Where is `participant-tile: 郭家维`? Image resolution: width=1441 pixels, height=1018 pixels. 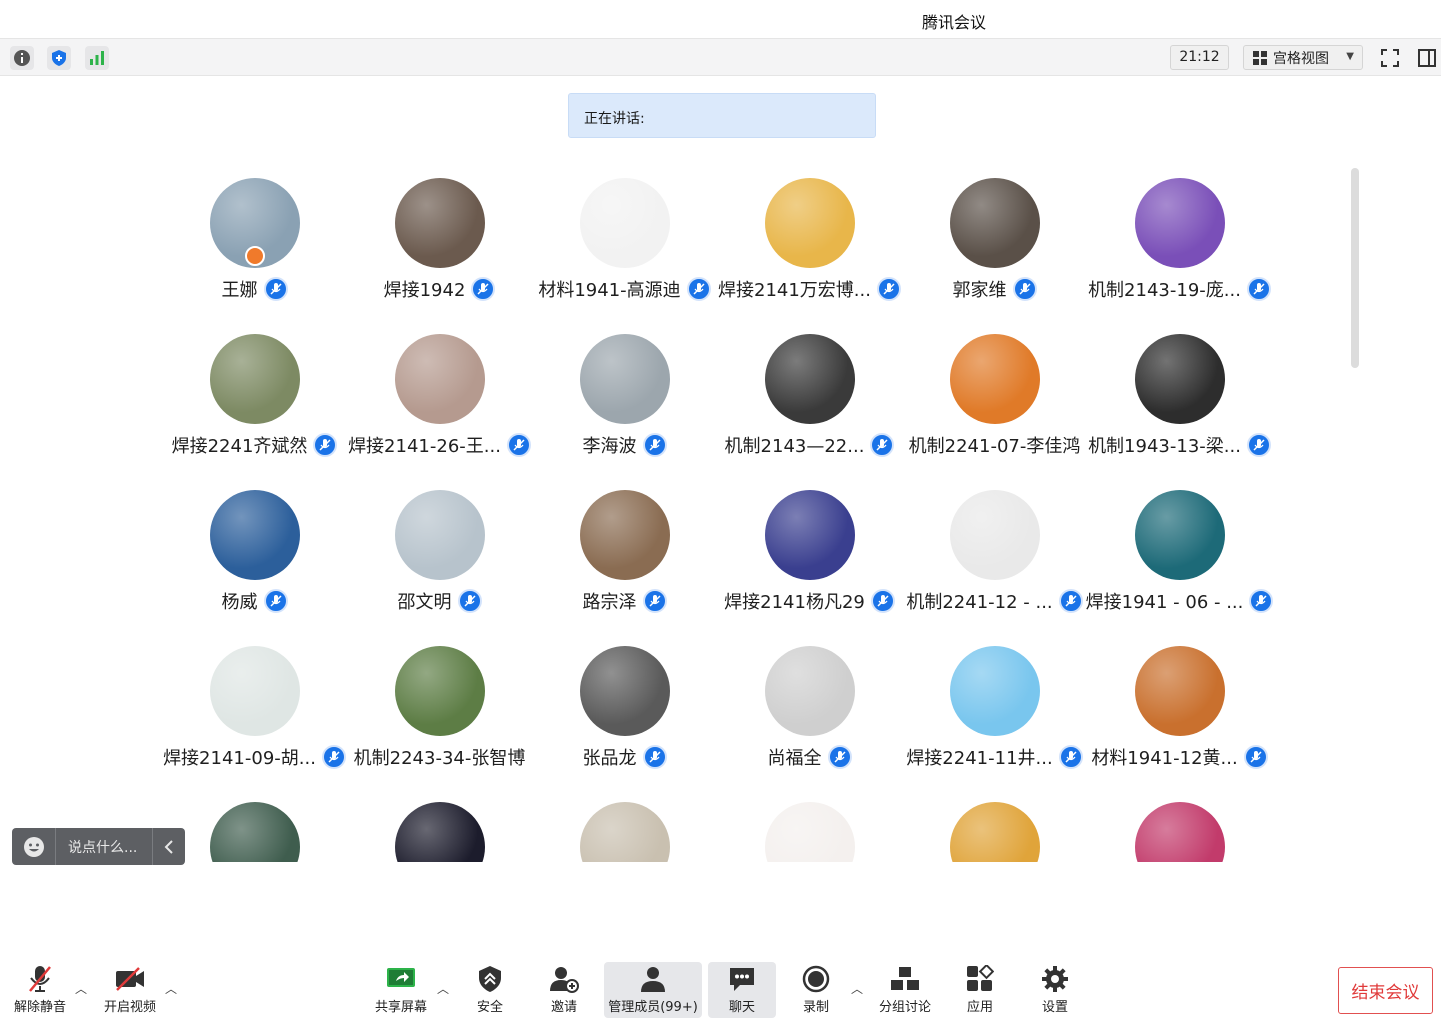 participant-tile: 郭家维 is located at coordinates (994, 243).